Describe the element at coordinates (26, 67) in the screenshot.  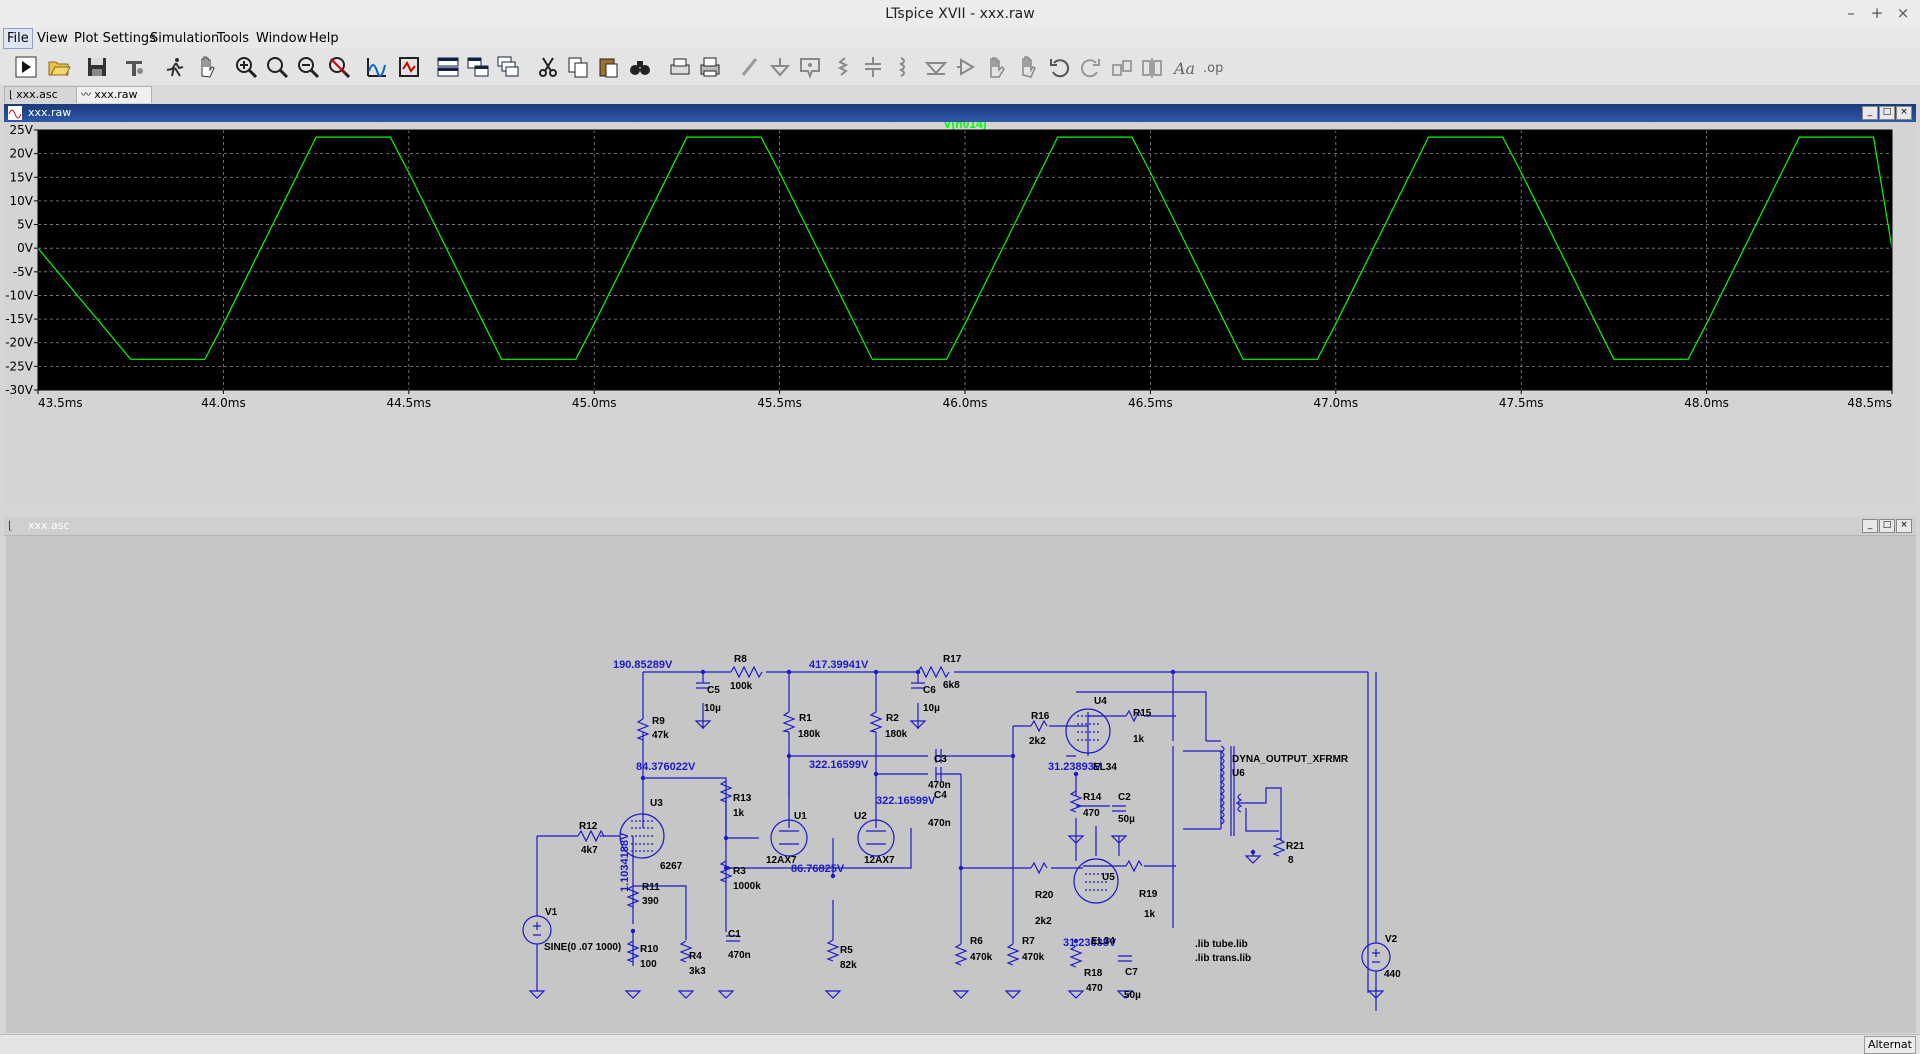
I see `run-icon` at that location.